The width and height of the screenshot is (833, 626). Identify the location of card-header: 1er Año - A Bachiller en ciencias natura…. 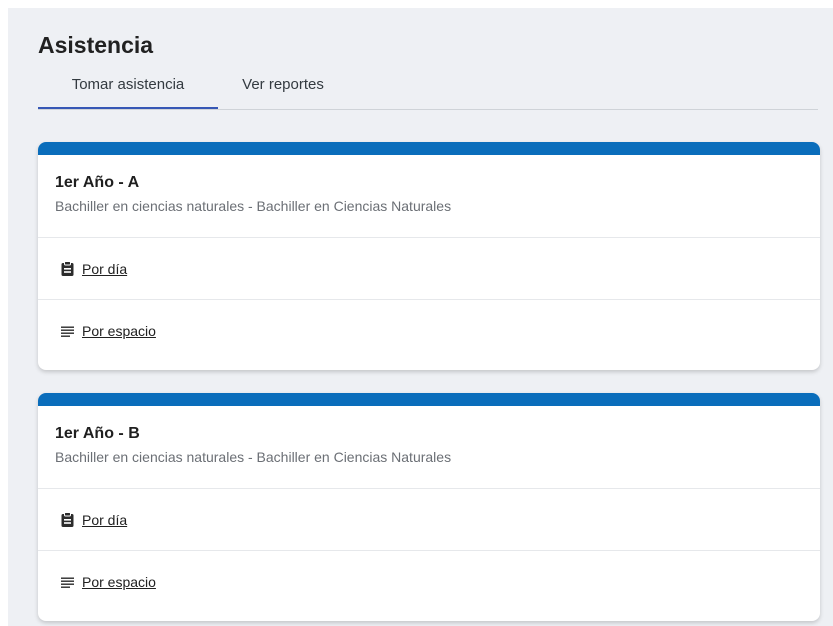
(429, 196).